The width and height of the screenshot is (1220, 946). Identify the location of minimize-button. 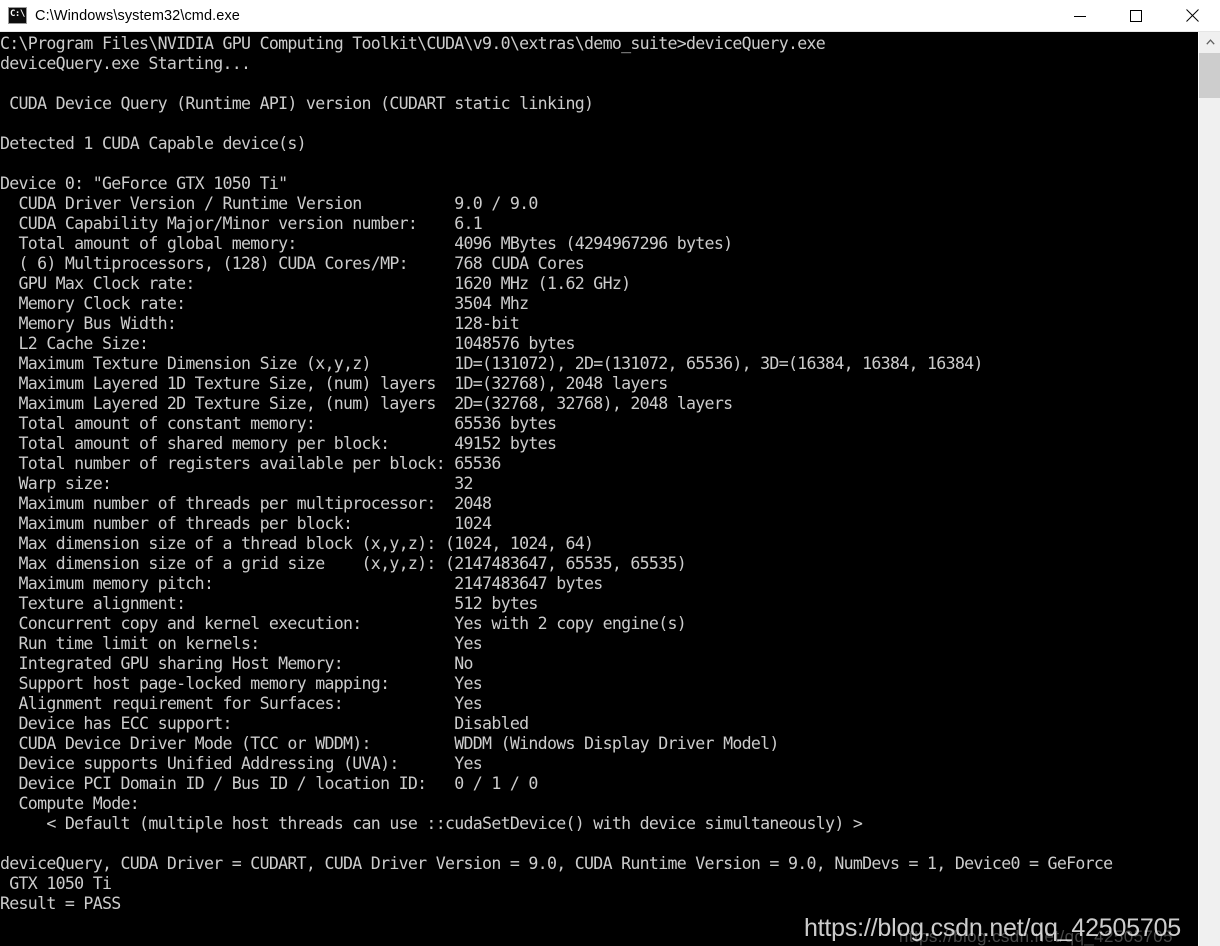
(1080, 15).